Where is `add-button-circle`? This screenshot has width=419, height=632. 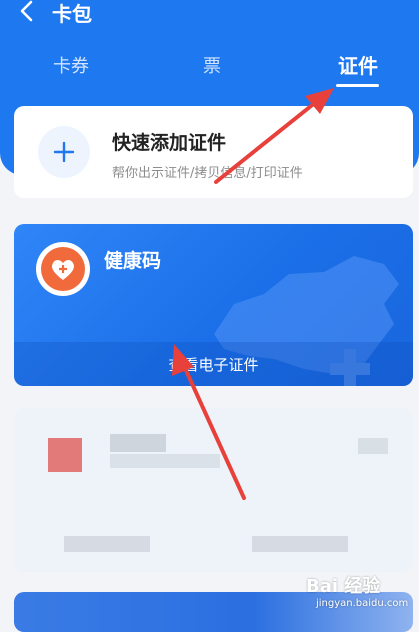
add-button-circle is located at coordinates (64, 152).